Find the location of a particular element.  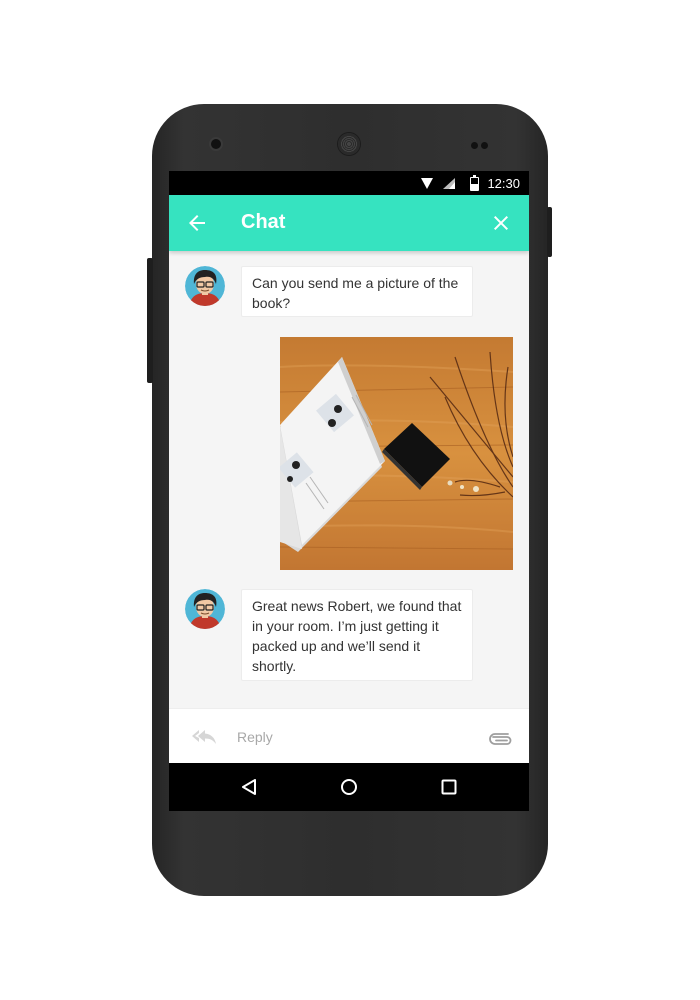

message-bubble: Can you send me a picture of the book? is located at coordinates (357, 291).